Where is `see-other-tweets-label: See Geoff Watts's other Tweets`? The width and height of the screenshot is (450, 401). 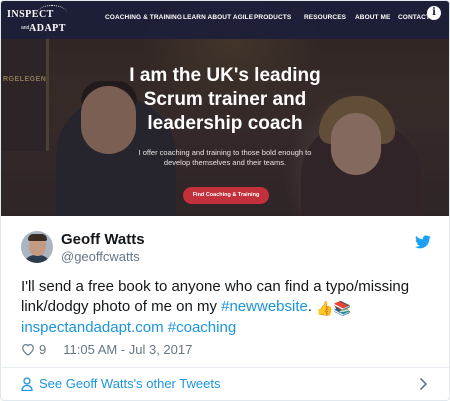 see-other-tweets-label: See Geoff Watts's other Tweets is located at coordinates (130, 383).